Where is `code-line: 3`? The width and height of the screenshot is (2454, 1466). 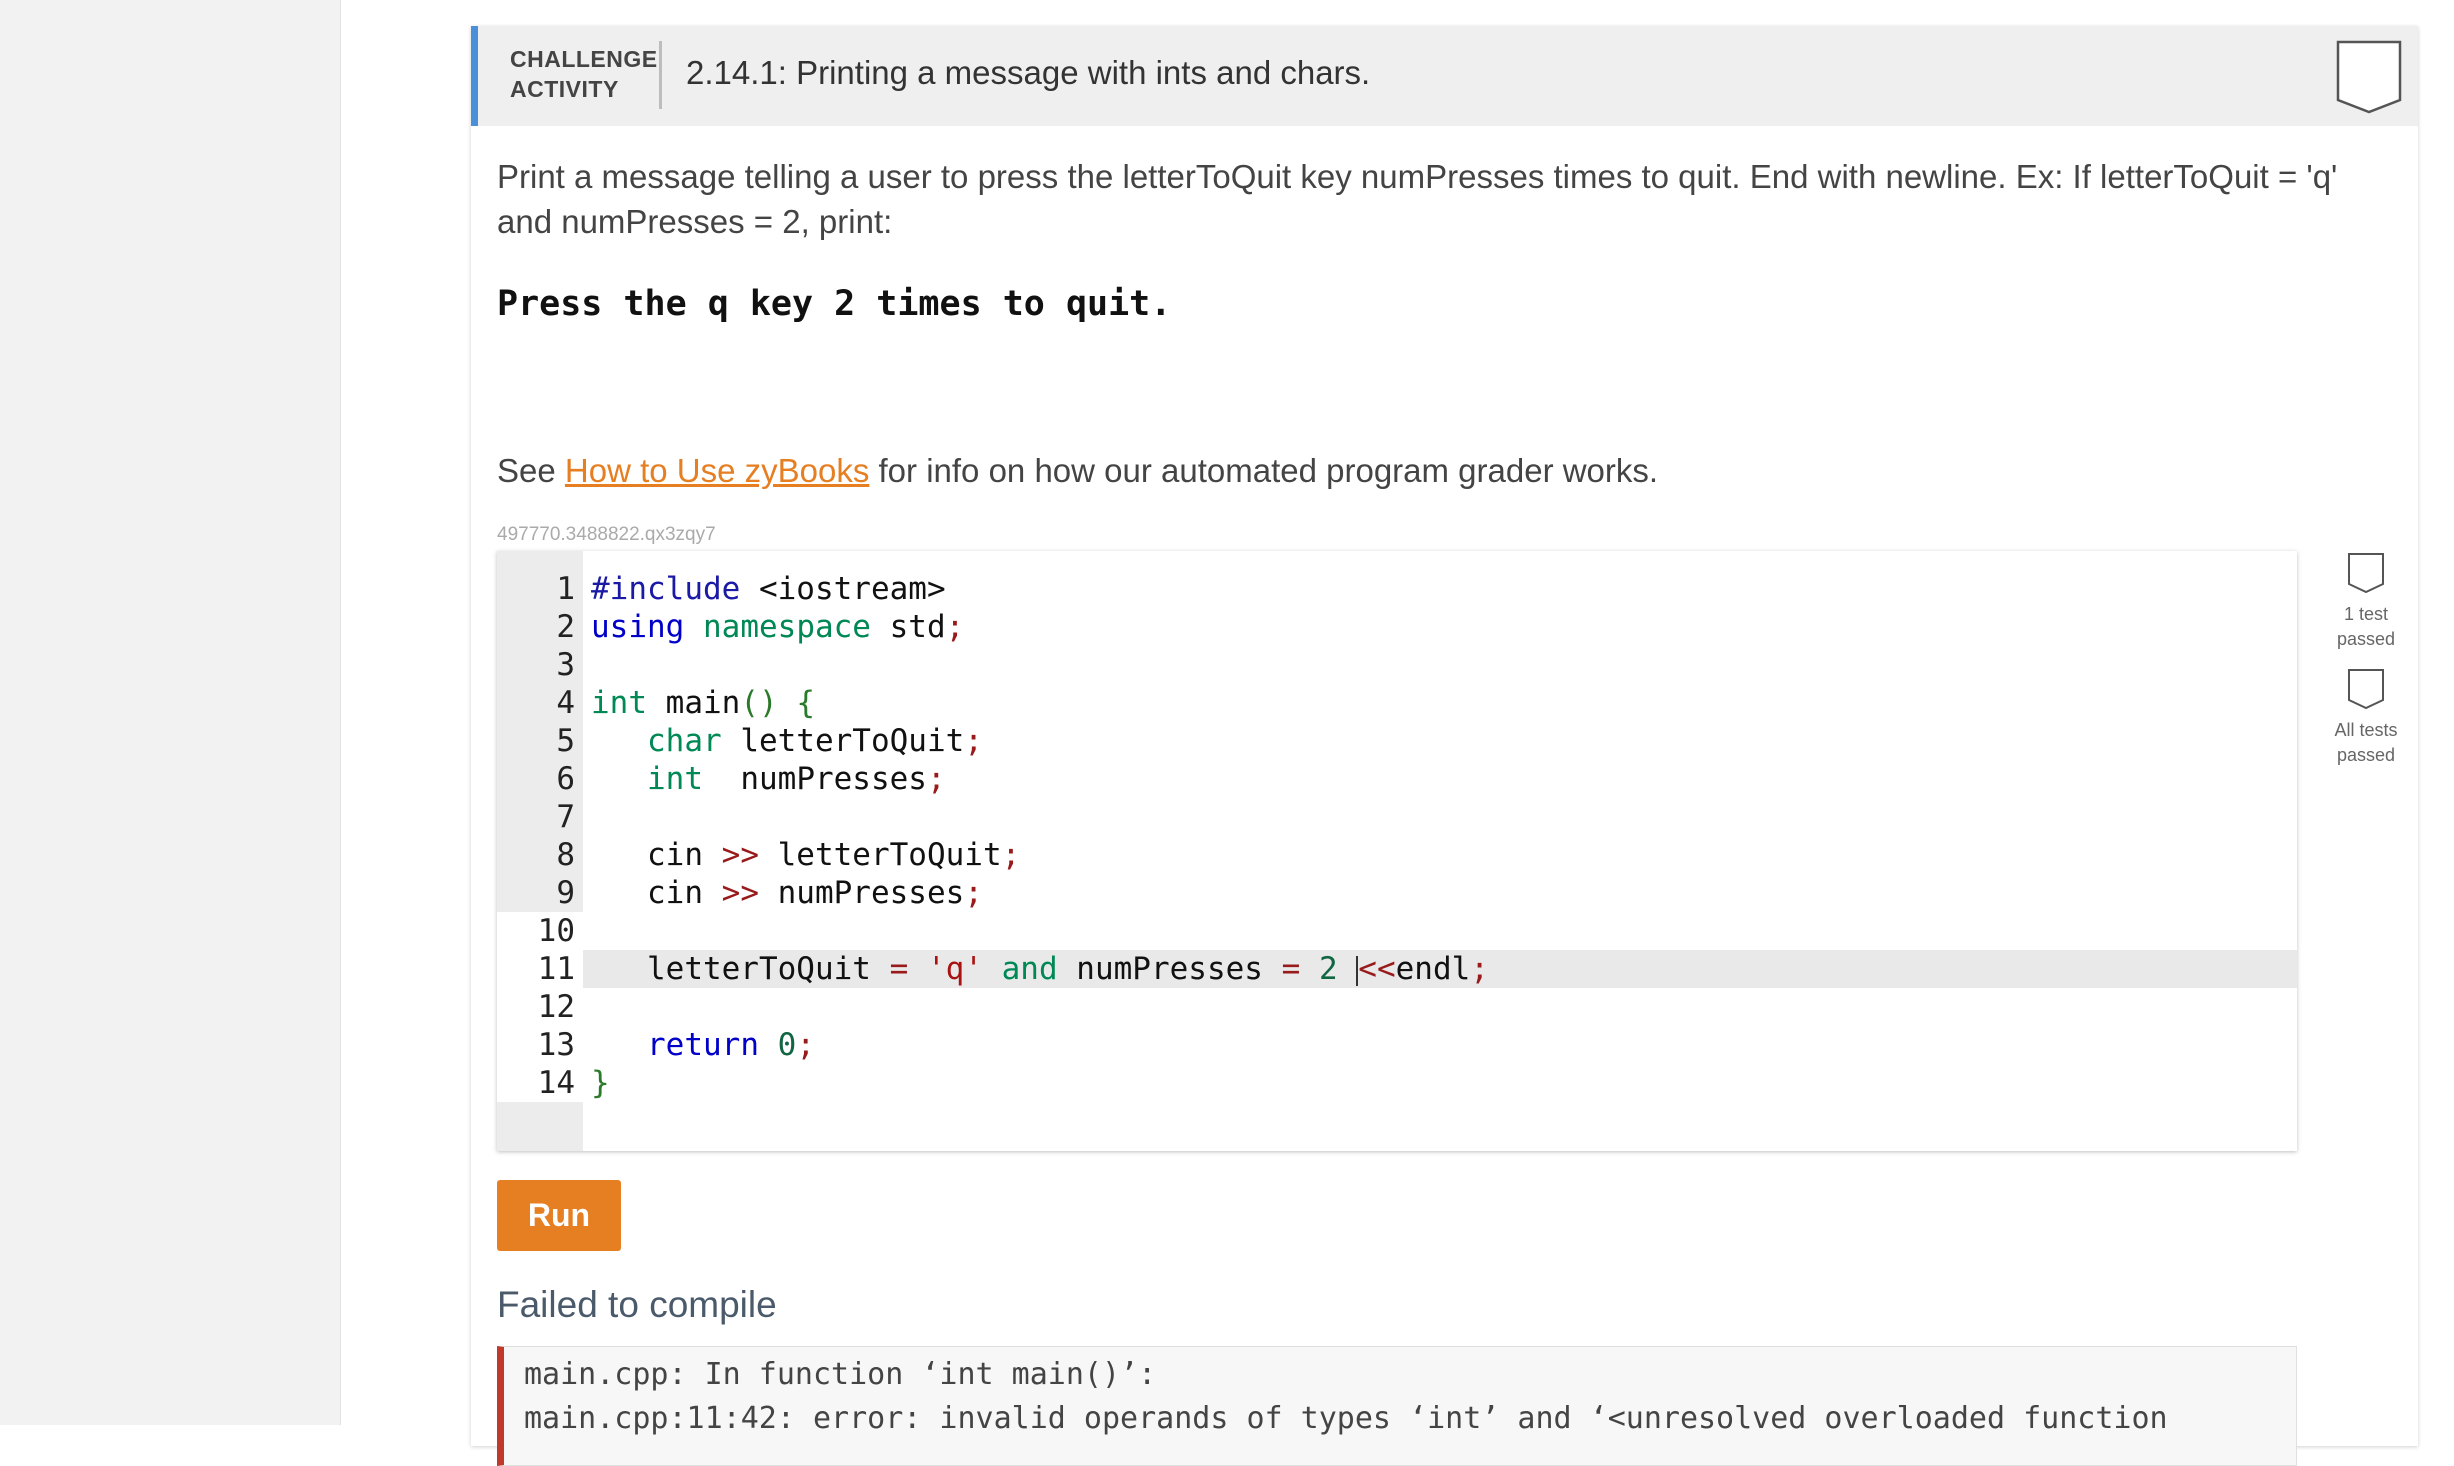
code-line: 3 is located at coordinates (1397, 665).